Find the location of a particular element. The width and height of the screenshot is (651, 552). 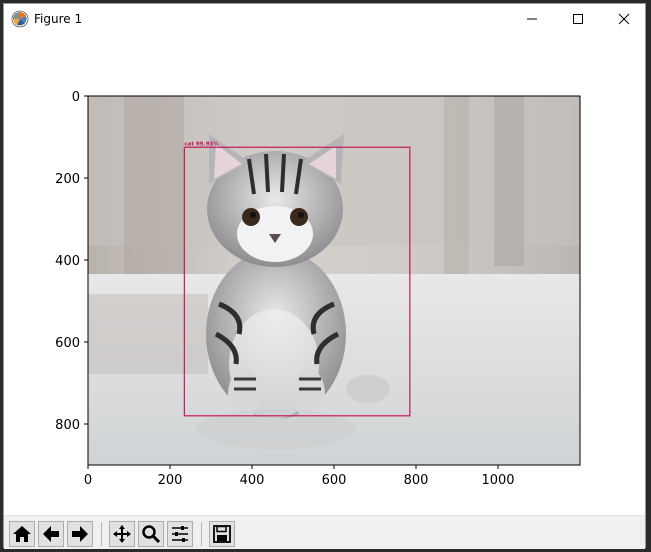

zoom-button is located at coordinates (151, 534).